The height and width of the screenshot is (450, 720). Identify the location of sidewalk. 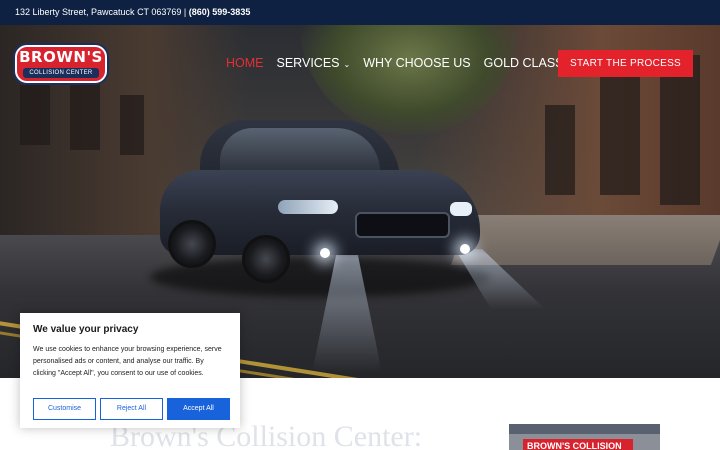
(585, 240).